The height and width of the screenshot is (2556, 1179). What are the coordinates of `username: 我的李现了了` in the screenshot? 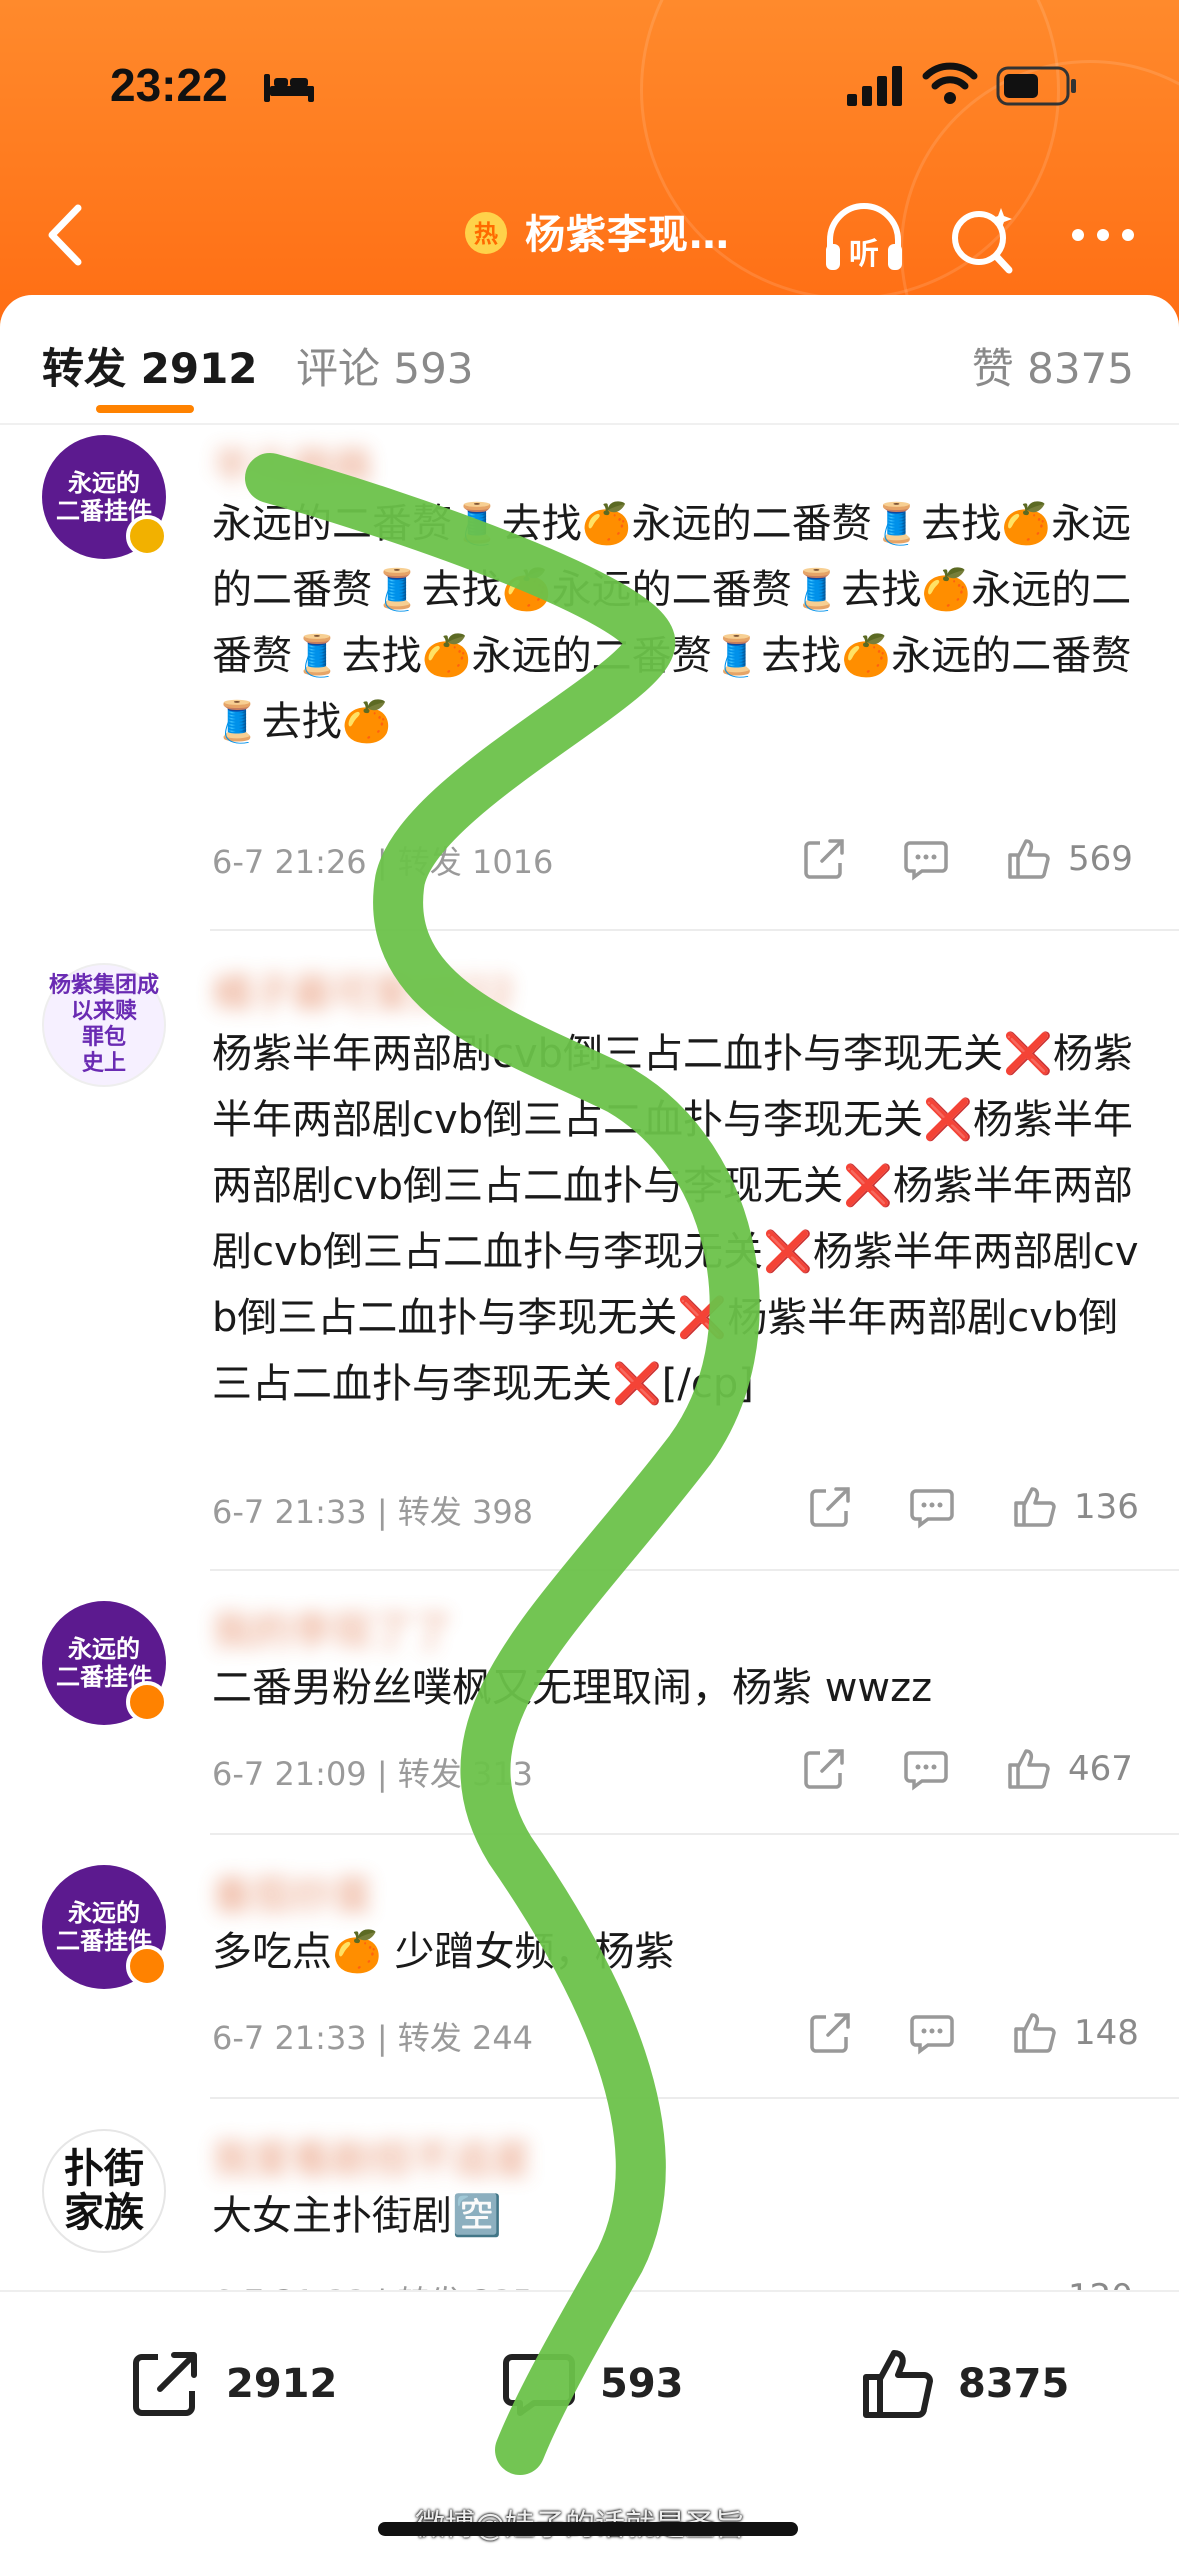 It's located at (332, 1628).